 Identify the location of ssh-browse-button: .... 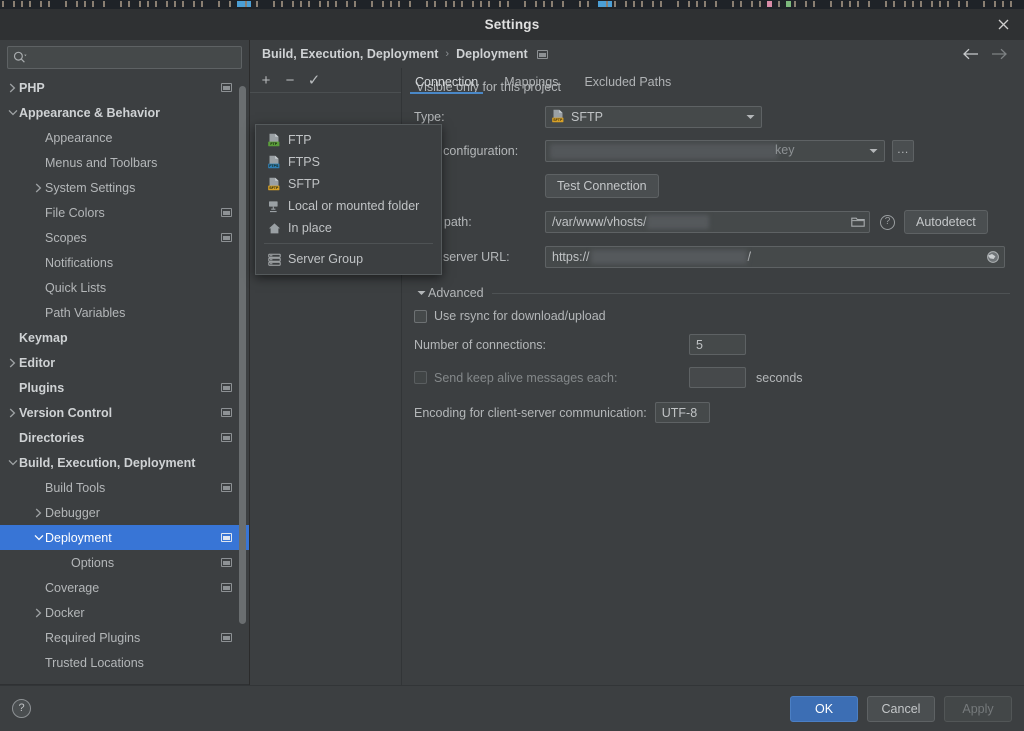
(903, 151).